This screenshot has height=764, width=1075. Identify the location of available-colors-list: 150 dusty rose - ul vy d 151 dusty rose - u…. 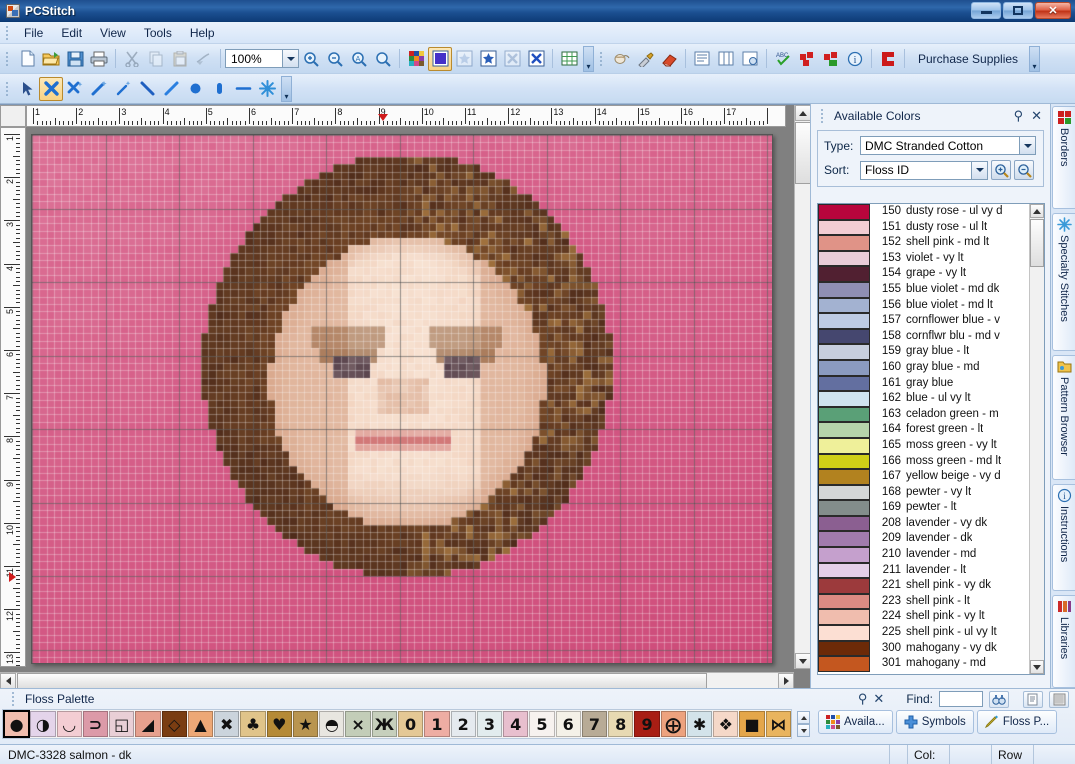
(931, 439).